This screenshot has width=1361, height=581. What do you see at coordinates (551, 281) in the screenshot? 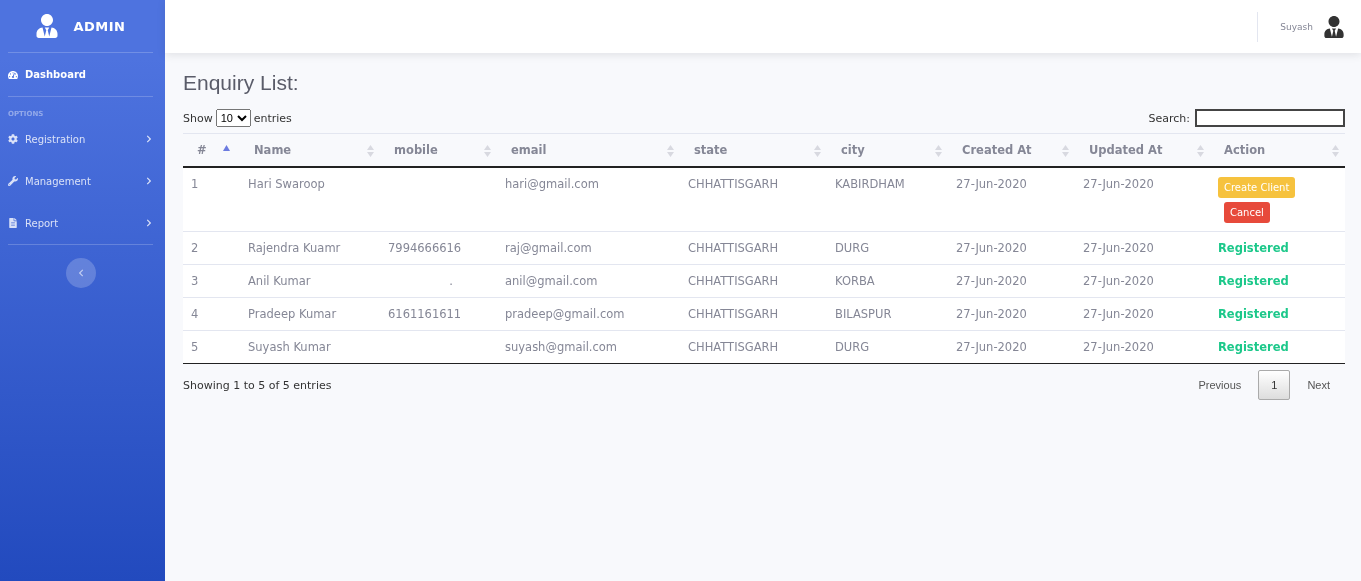
I see `table-cell: anil@gmail.com` at bounding box center [551, 281].